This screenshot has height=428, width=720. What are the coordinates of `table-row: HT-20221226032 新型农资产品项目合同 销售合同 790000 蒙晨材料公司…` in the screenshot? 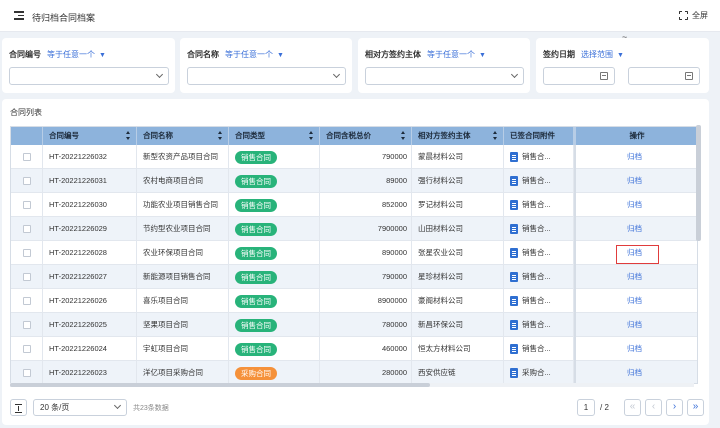 It's located at (354, 157).